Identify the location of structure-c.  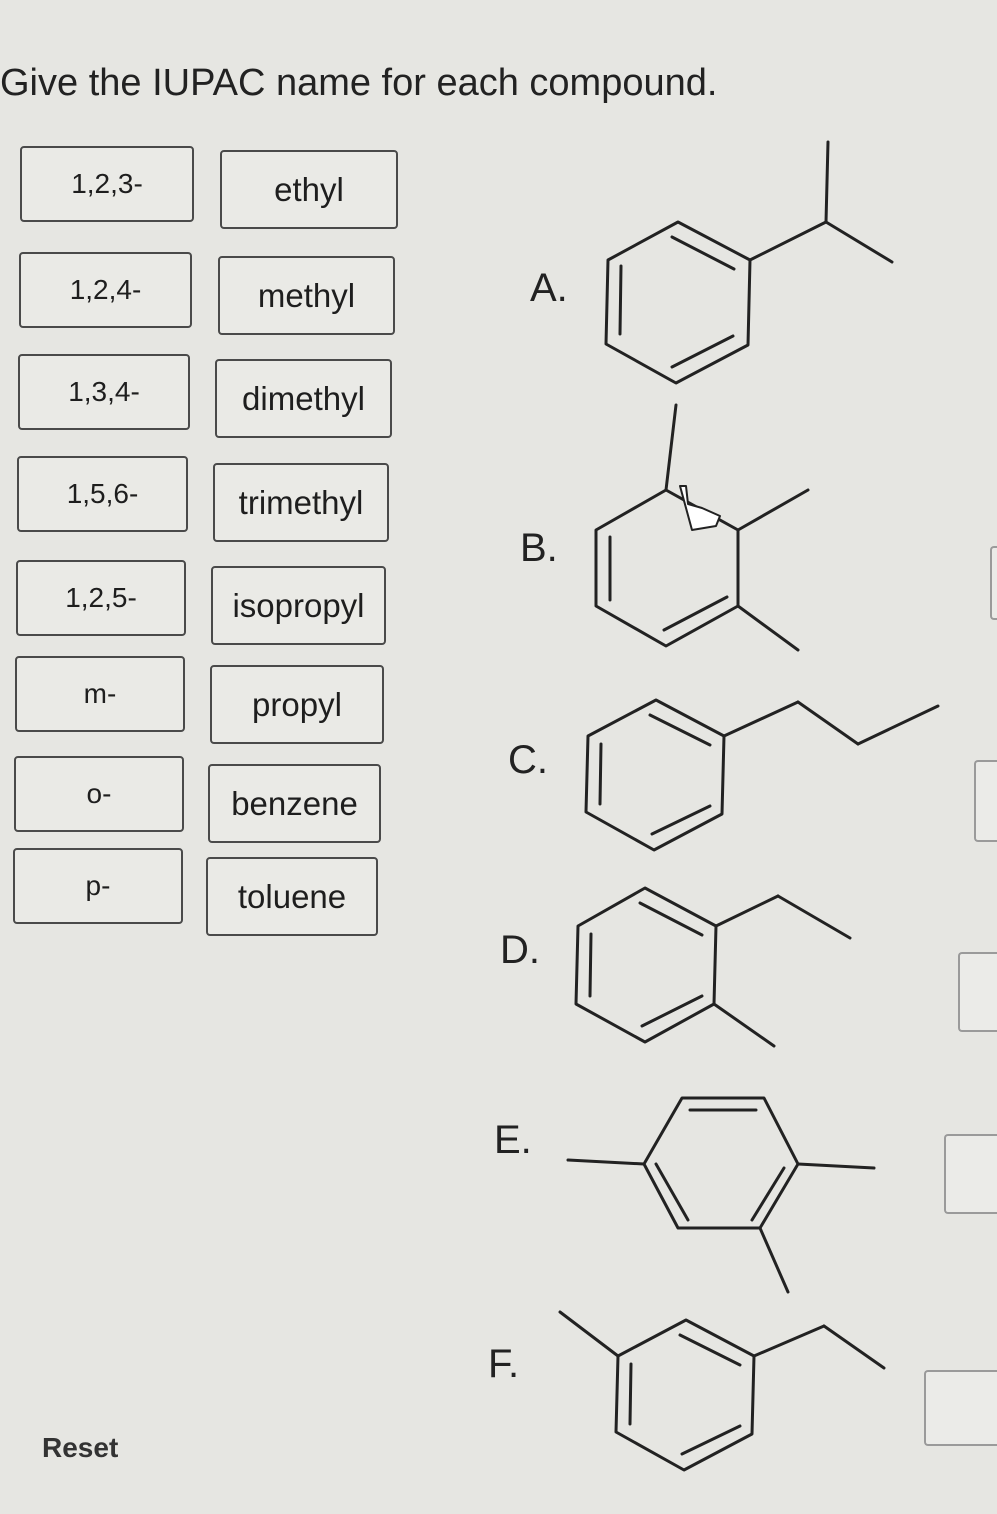
(762, 775).